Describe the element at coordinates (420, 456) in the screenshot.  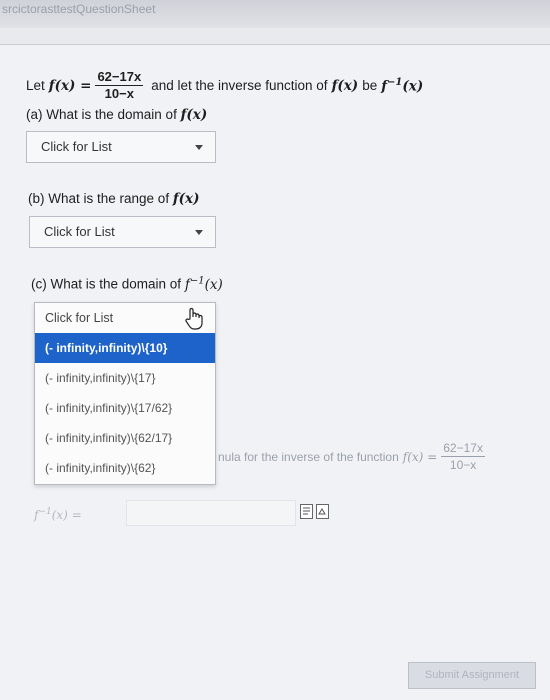
I see `part-d-fx: f(x) =` at that location.